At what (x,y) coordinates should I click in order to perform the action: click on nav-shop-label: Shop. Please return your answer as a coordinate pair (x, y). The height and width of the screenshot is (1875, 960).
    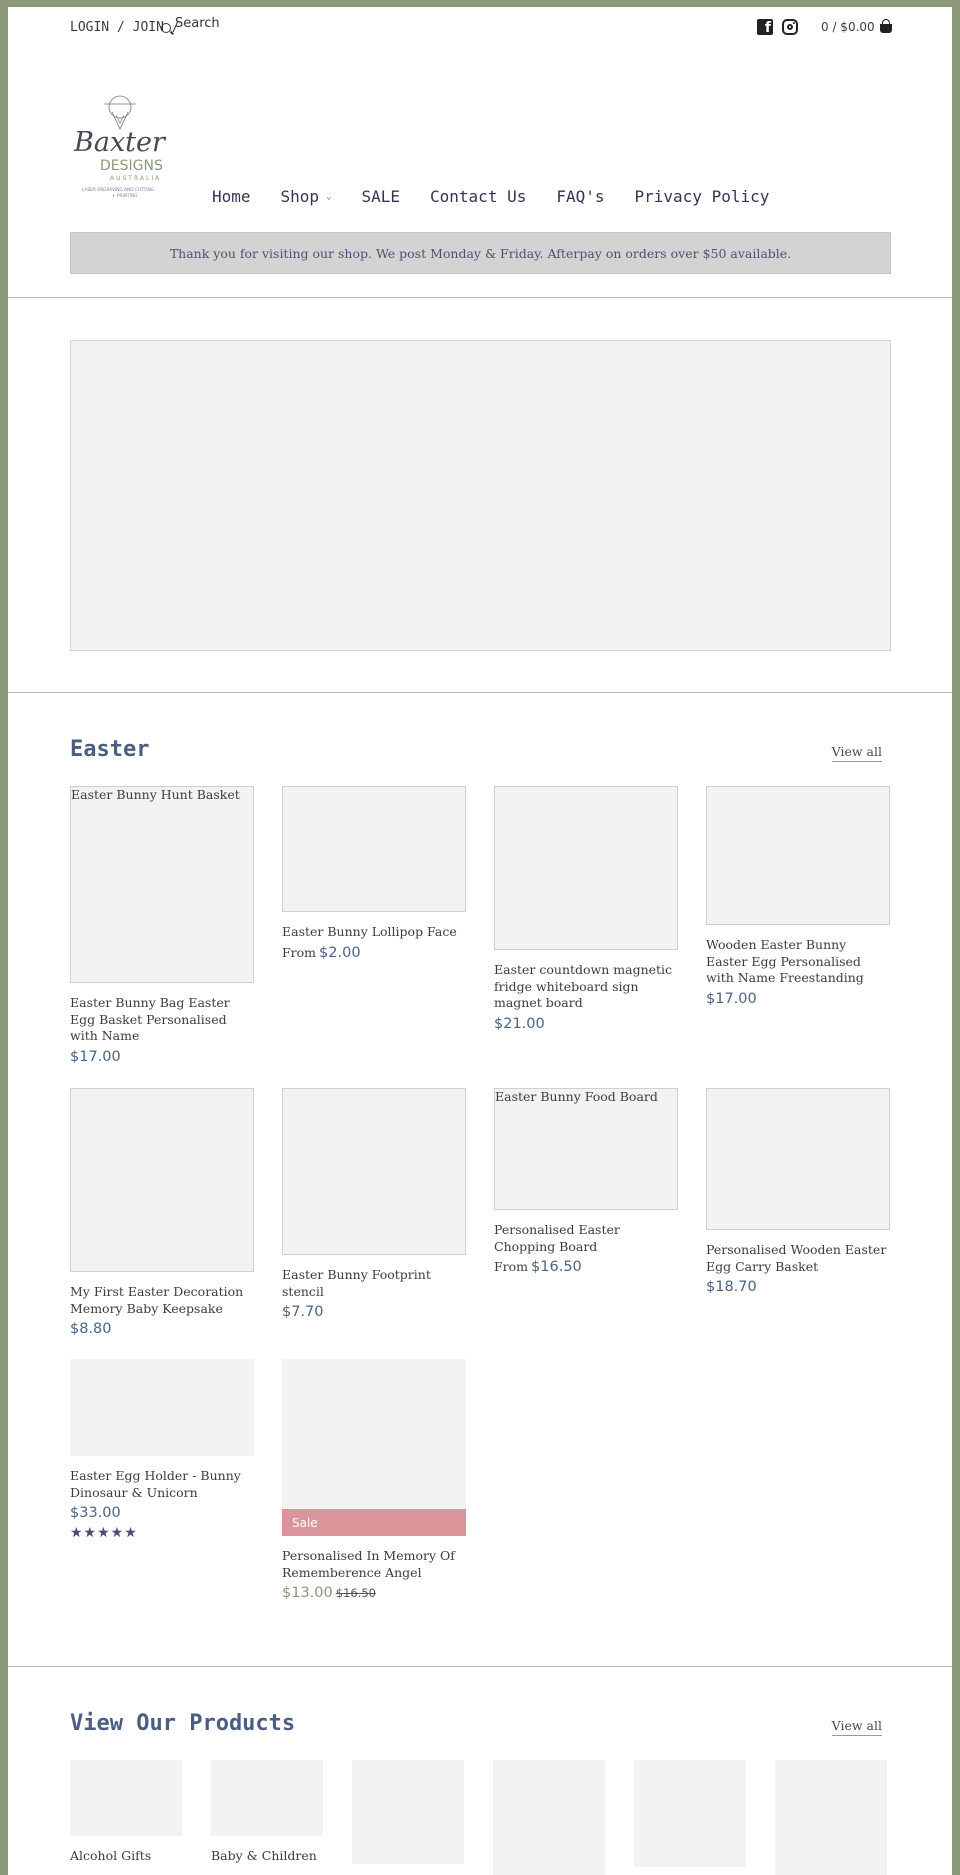
    Looking at the image, I should click on (300, 196).